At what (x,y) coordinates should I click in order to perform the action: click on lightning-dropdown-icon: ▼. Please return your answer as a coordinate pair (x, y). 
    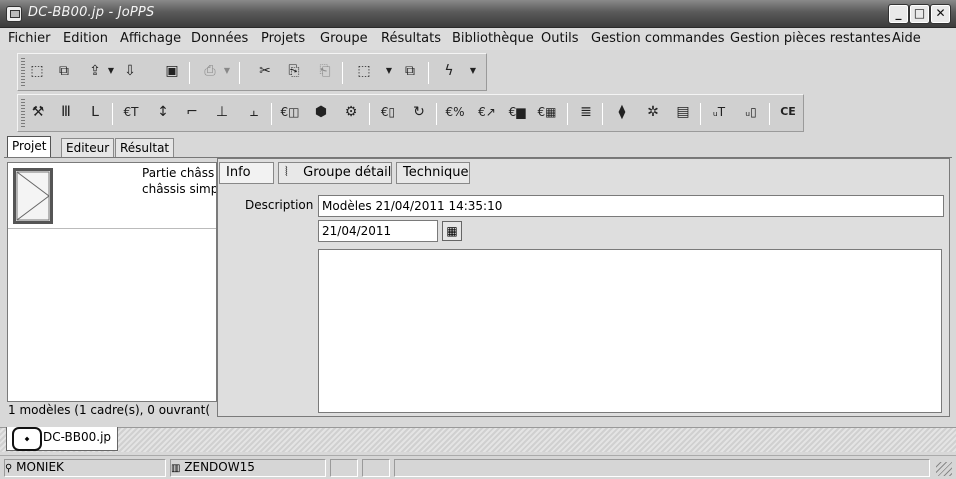
    Looking at the image, I should click on (473, 71).